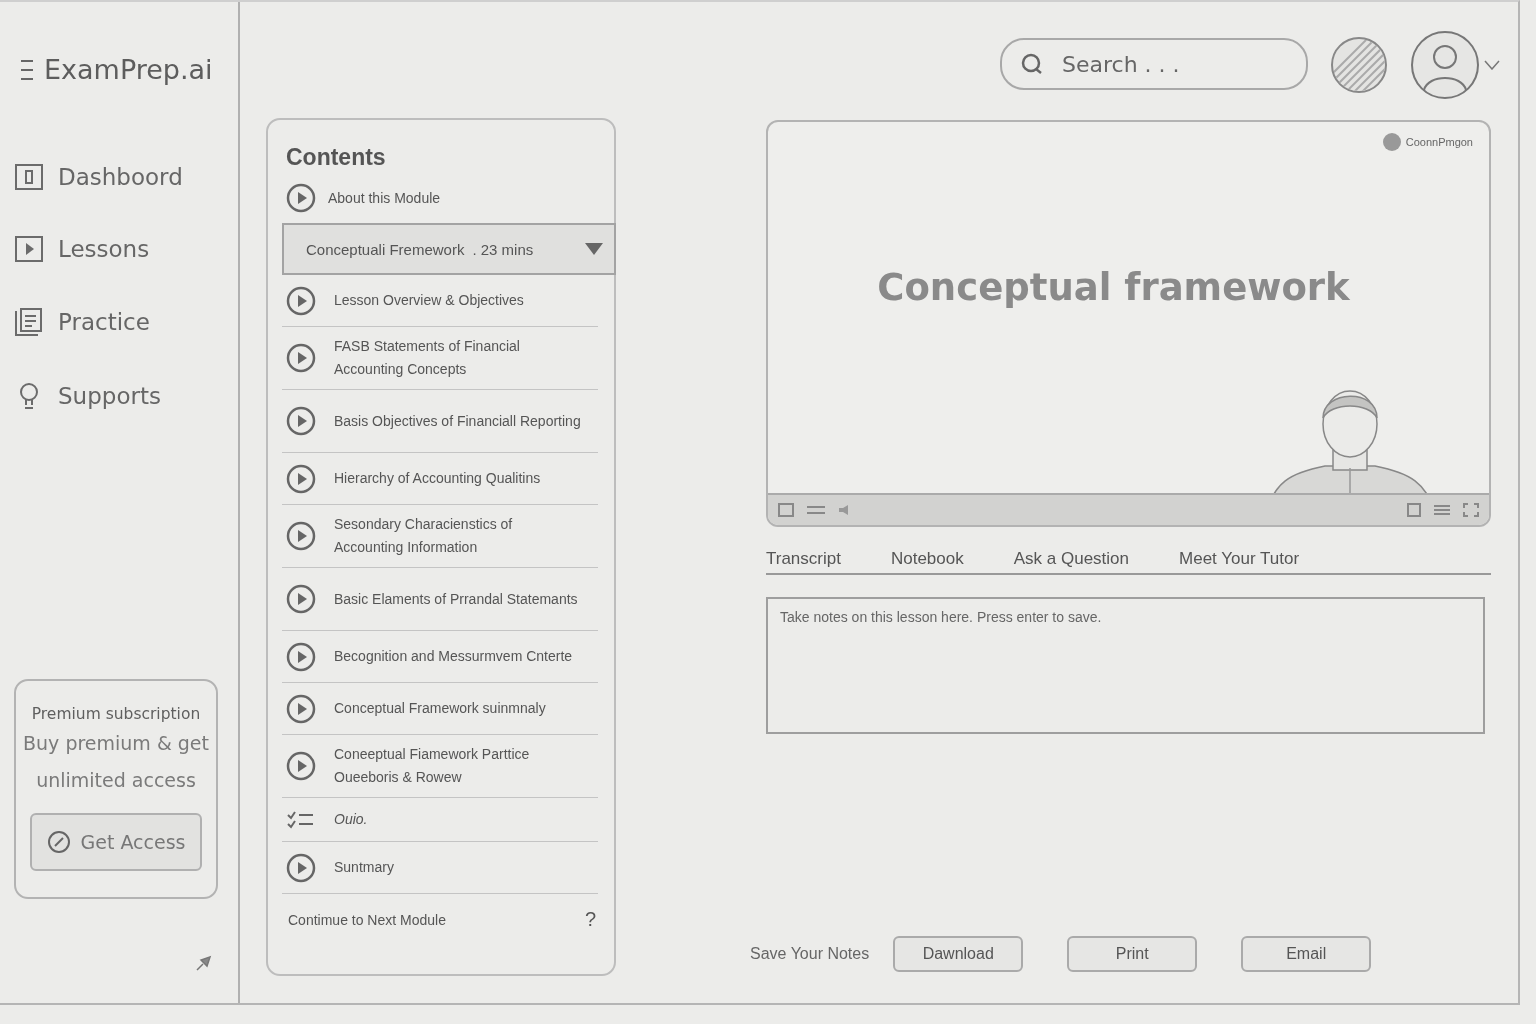 This screenshot has height=1024, width=1536. What do you see at coordinates (126, 322) in the screenshot?
I see `sidebar-item: Practice` at bounding box center [126, 322].